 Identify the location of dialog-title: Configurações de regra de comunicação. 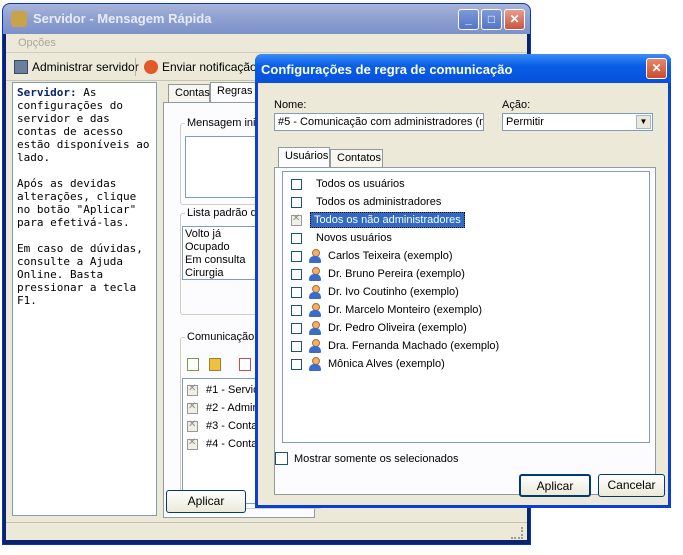
(387, 69).